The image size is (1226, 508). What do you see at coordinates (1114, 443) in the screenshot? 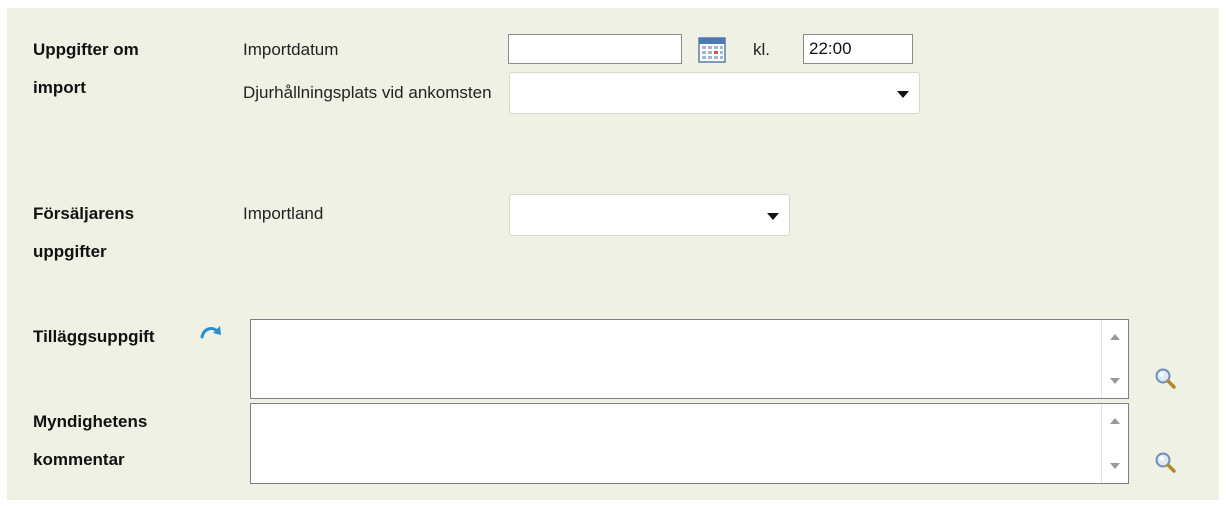
I see `authority-comment-scrollbar` at bounding box center [1114, 443].